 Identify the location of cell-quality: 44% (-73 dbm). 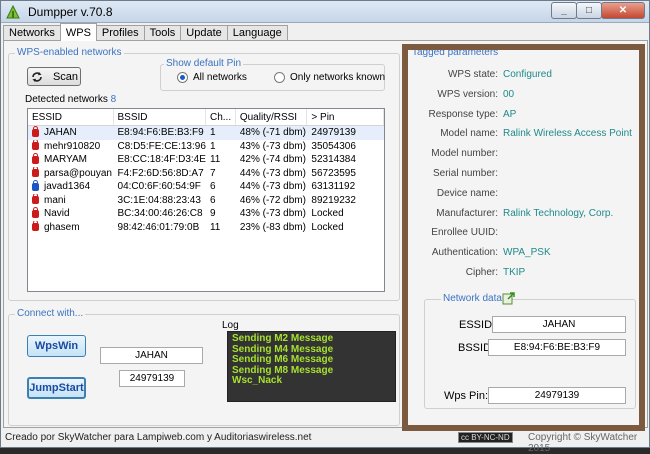
(272, 186).